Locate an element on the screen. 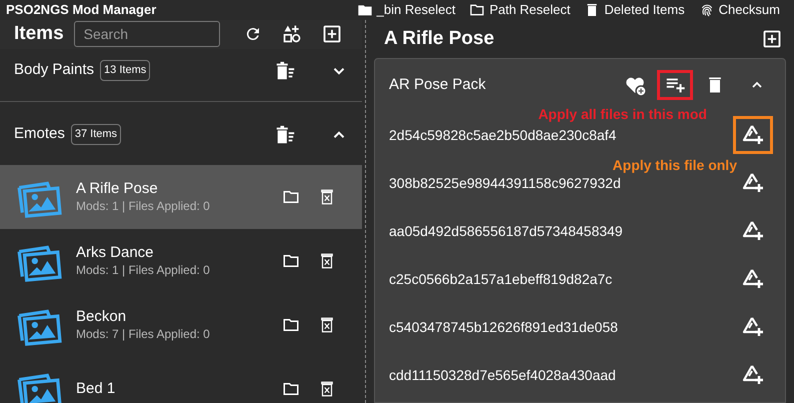  toolbar-button: Deleted Items is located at coordinates (634, 10).